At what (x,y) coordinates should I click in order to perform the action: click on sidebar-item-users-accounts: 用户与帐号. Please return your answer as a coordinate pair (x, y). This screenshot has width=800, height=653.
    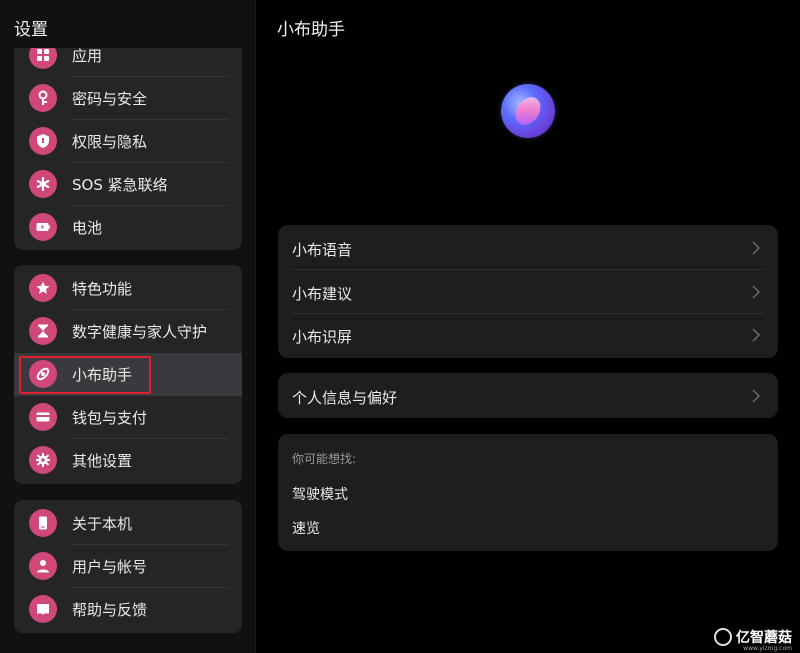
    Looking at the image, I should click on (128, 566).